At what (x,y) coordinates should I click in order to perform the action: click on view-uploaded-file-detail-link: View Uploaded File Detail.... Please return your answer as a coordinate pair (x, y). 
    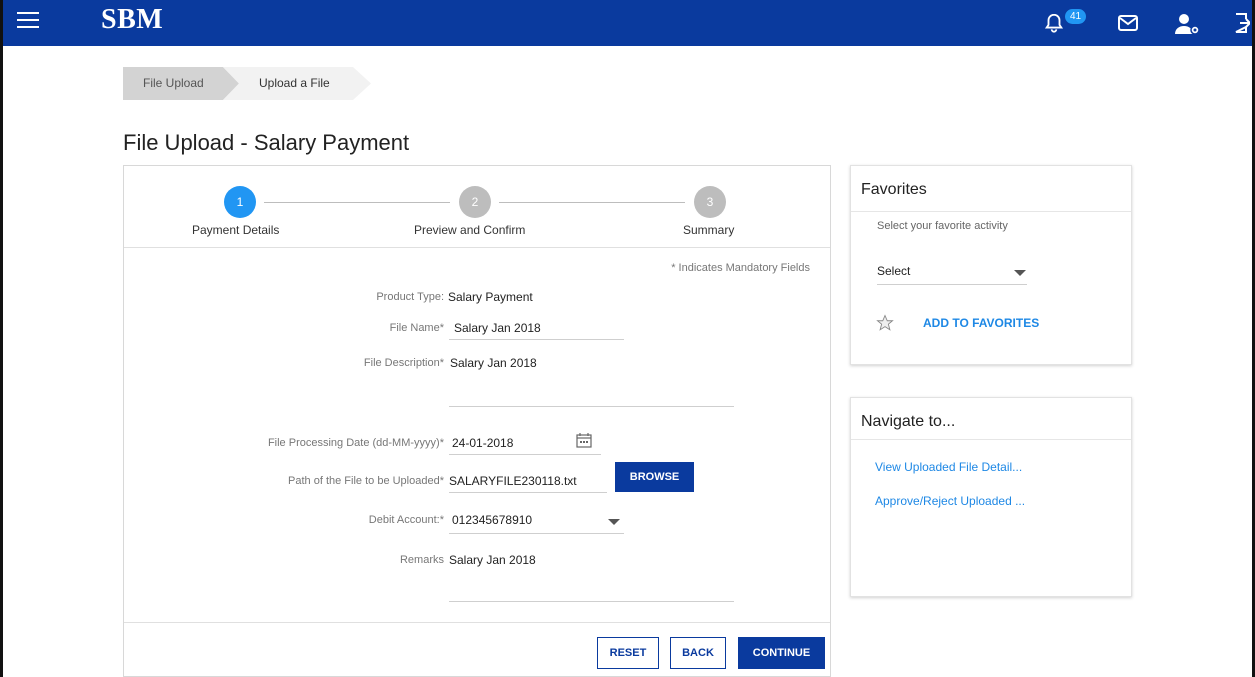
    Looking at the image, I should click on (948, 467).